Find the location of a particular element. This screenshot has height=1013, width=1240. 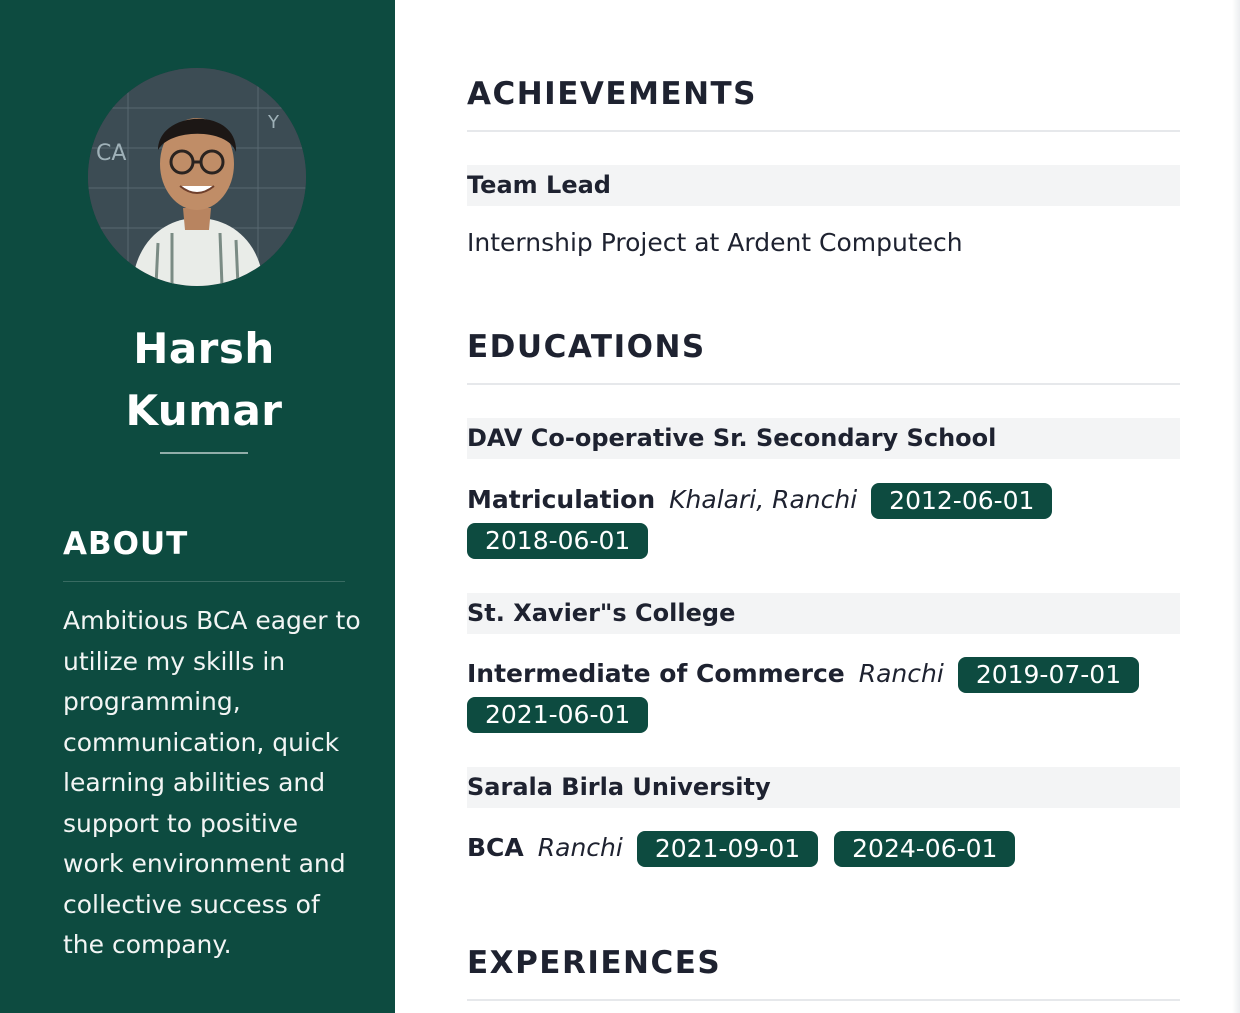

name-divider is located at coordinates (204, 453).